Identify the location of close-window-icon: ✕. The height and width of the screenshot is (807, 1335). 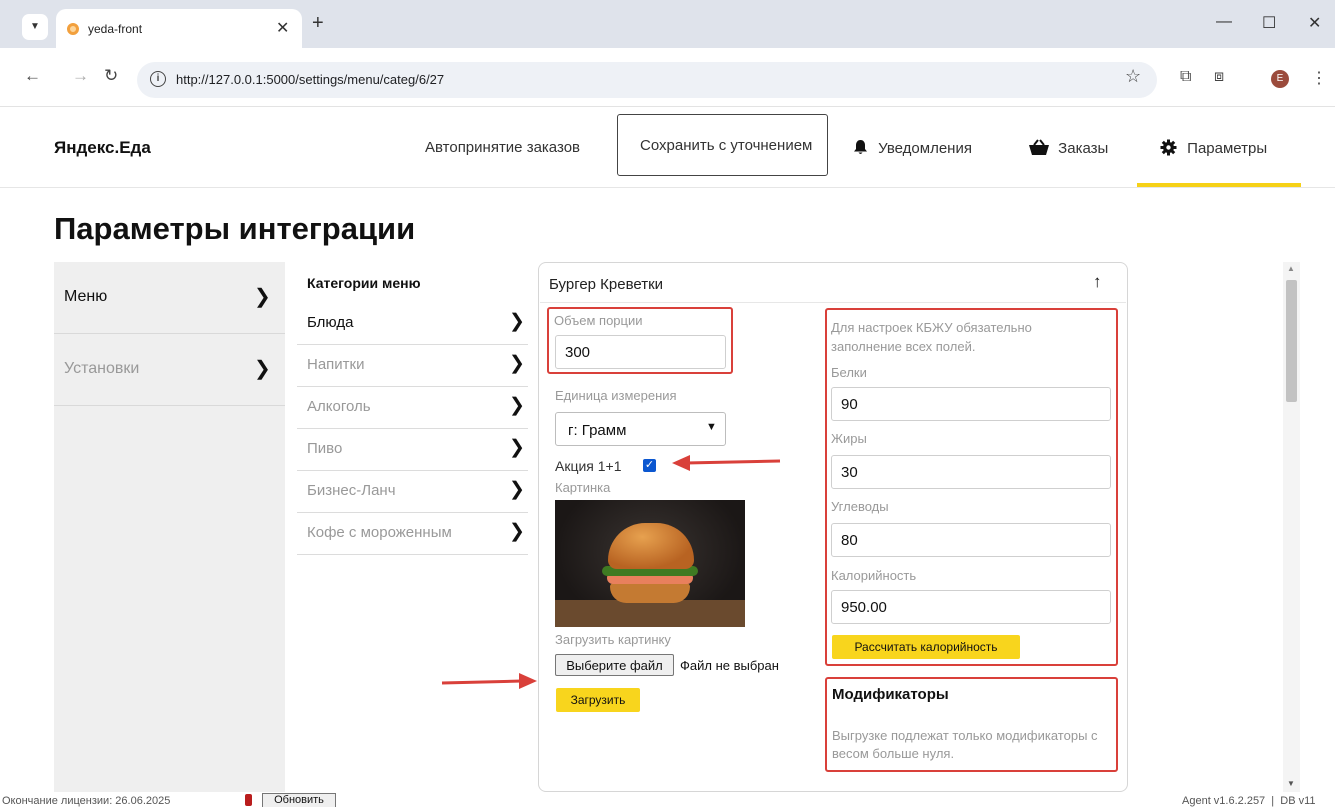
(1314, 23).